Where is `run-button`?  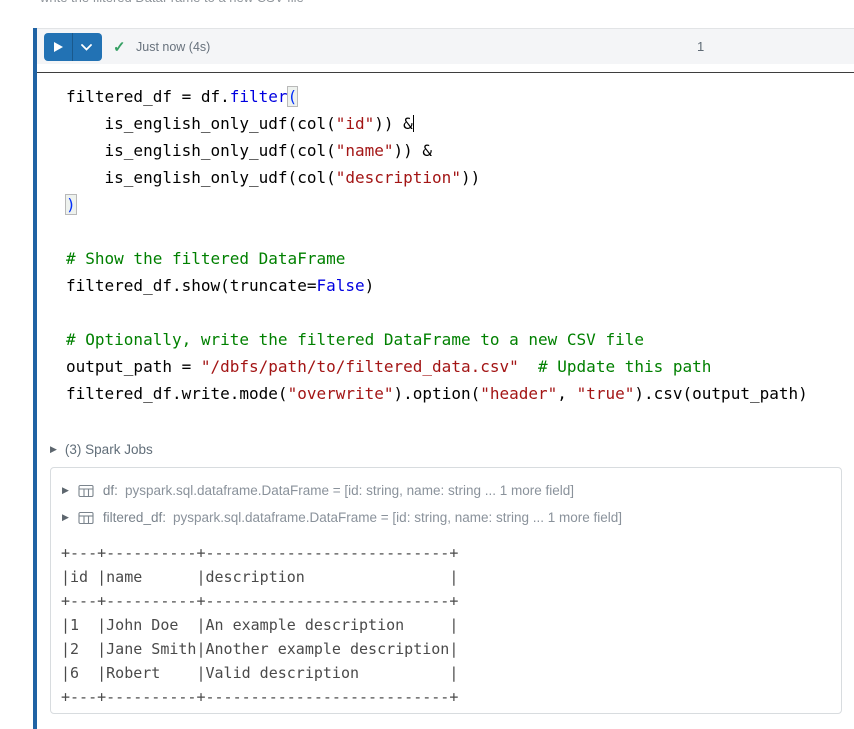 run-button is located at coordinates (73, 47).